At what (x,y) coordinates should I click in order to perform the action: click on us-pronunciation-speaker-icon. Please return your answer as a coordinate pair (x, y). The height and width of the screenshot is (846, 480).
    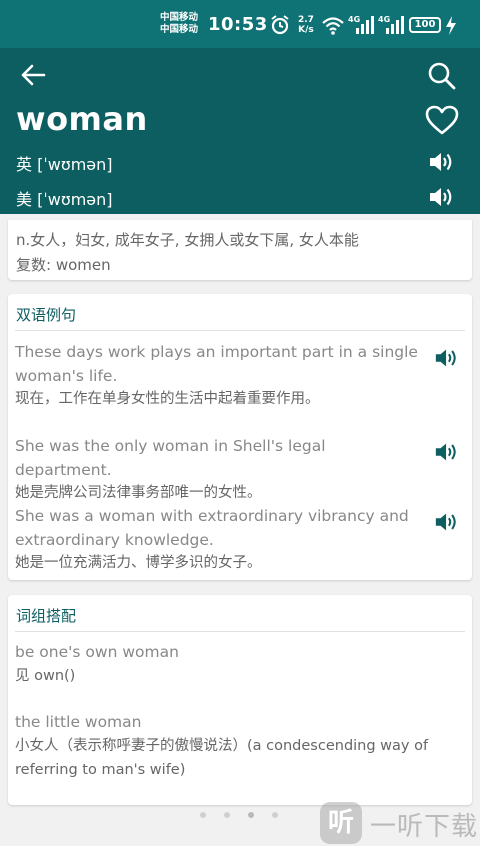
    Looking at the image, I should click on (442, 197).